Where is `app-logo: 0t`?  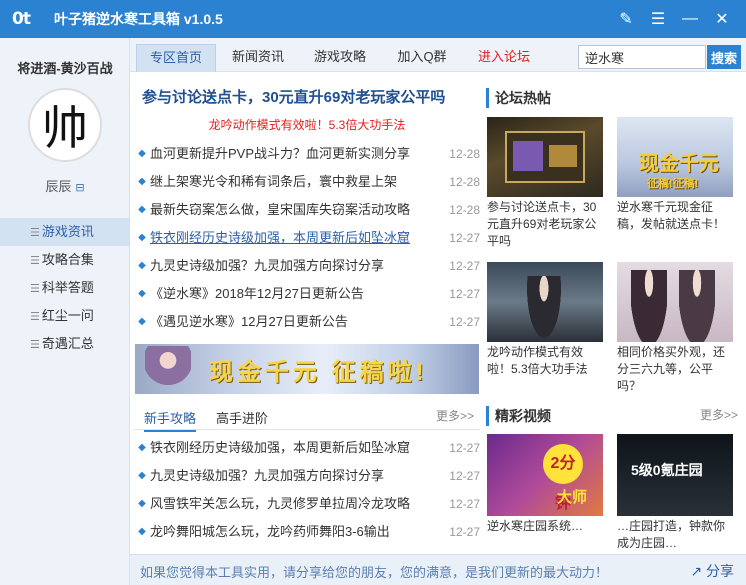 app-logo: 0t is located at coordinates (21, 19).